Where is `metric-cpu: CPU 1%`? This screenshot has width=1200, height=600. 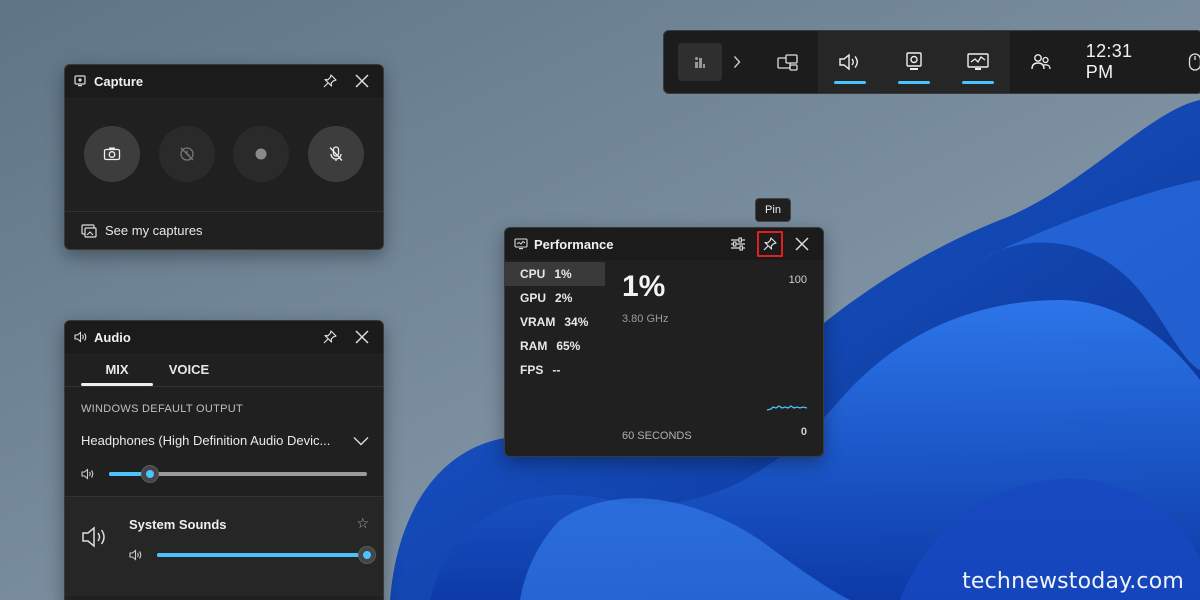
metric-cpu: CPU 1% is located at coordinates (555, 274).